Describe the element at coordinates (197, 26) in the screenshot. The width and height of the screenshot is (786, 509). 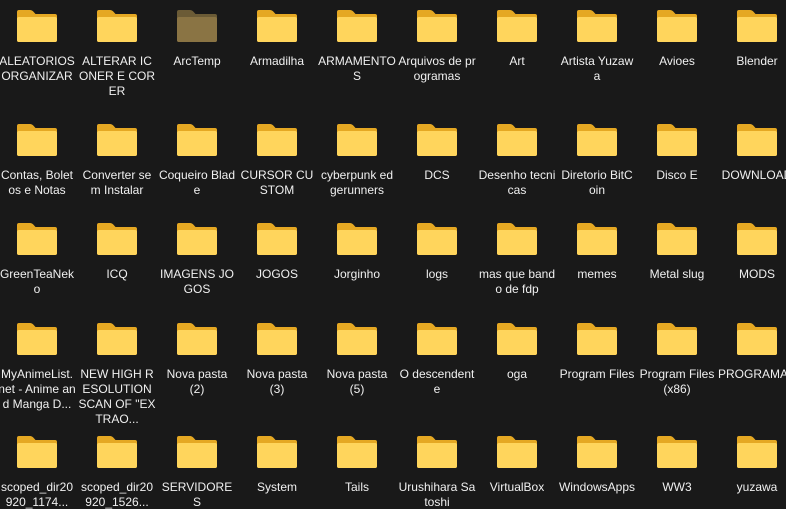
I see `folder-hidden-icon` at that location.